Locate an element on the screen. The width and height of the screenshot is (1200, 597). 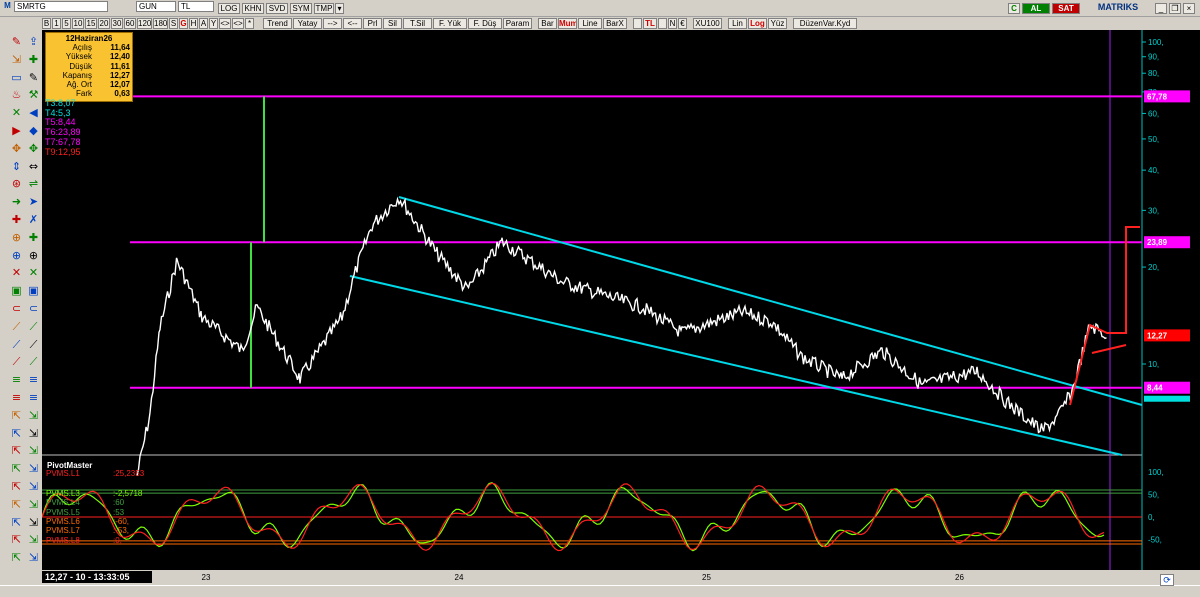
chart-tool-button: Yatay is located at coordinates (307, 23).